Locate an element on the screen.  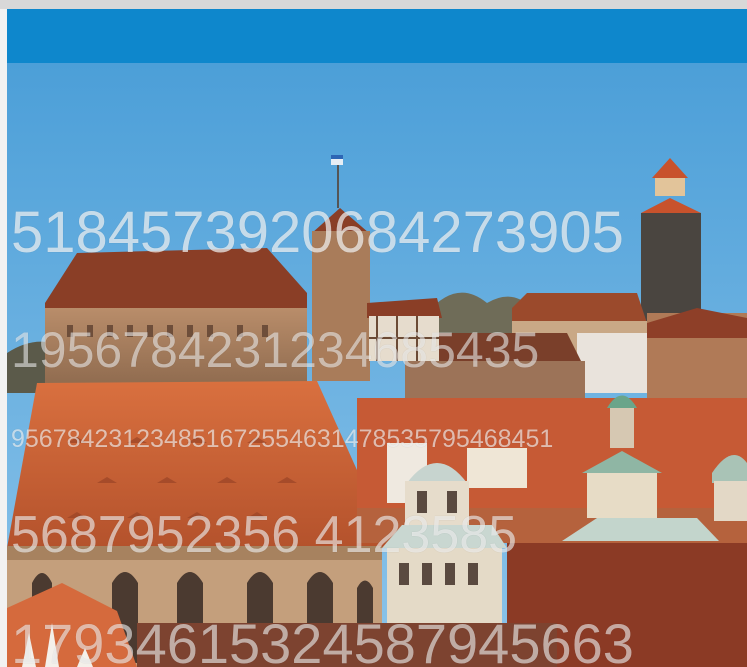
watermark-digits-2: 1956784231234685435 is located at coordinates (275, 350).